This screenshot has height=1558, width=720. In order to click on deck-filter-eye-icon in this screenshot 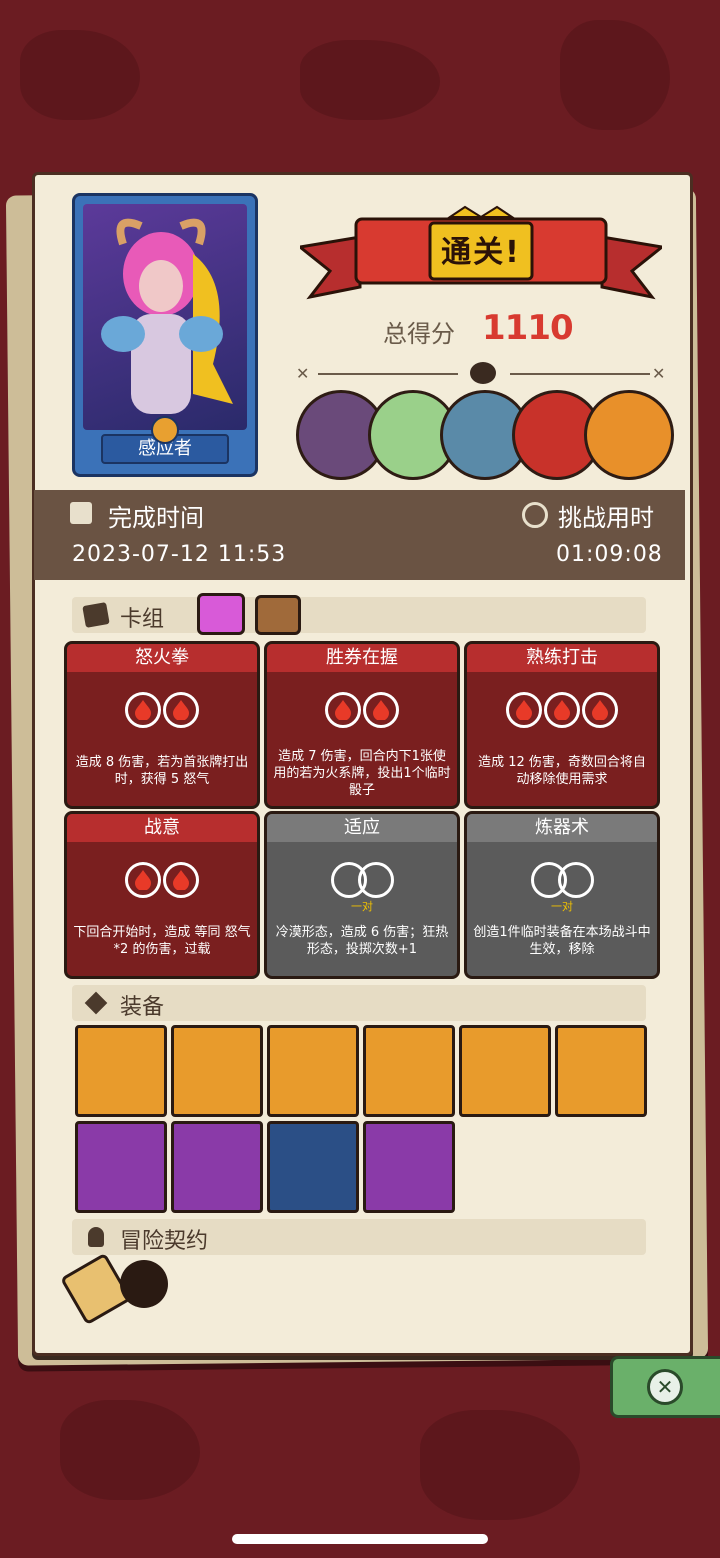, I will do `click(278, 615)`.